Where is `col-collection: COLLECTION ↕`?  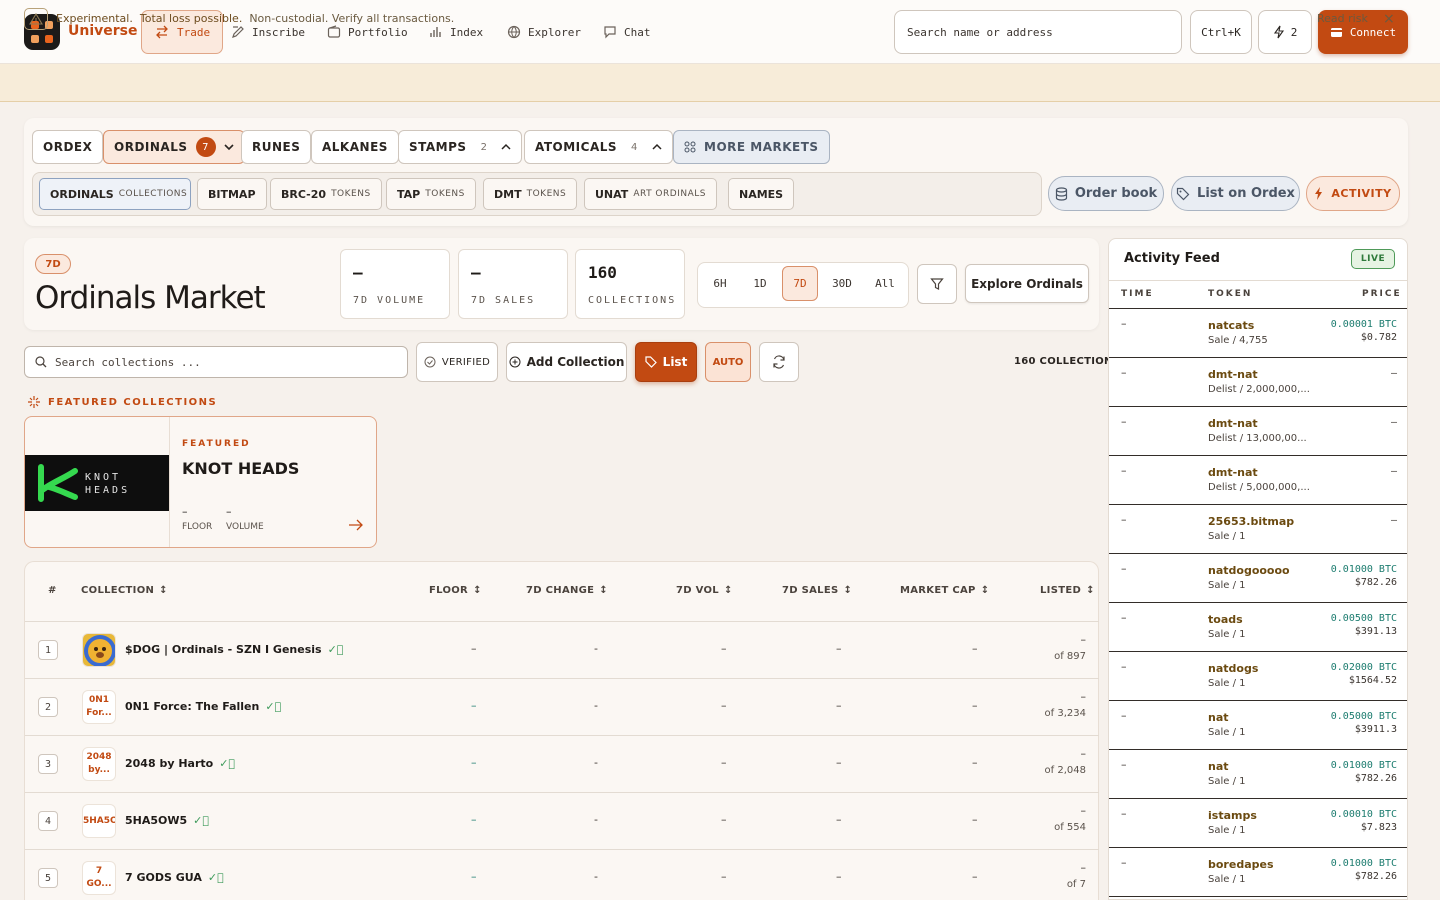
col-collection: COLLECTION ↕ is located at coordinates (124, 590).